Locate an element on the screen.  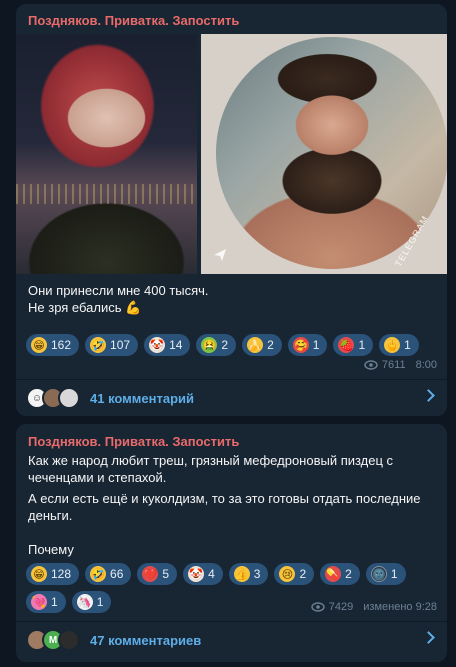
commenter-avatars: M is located at coordinates (53, 640).